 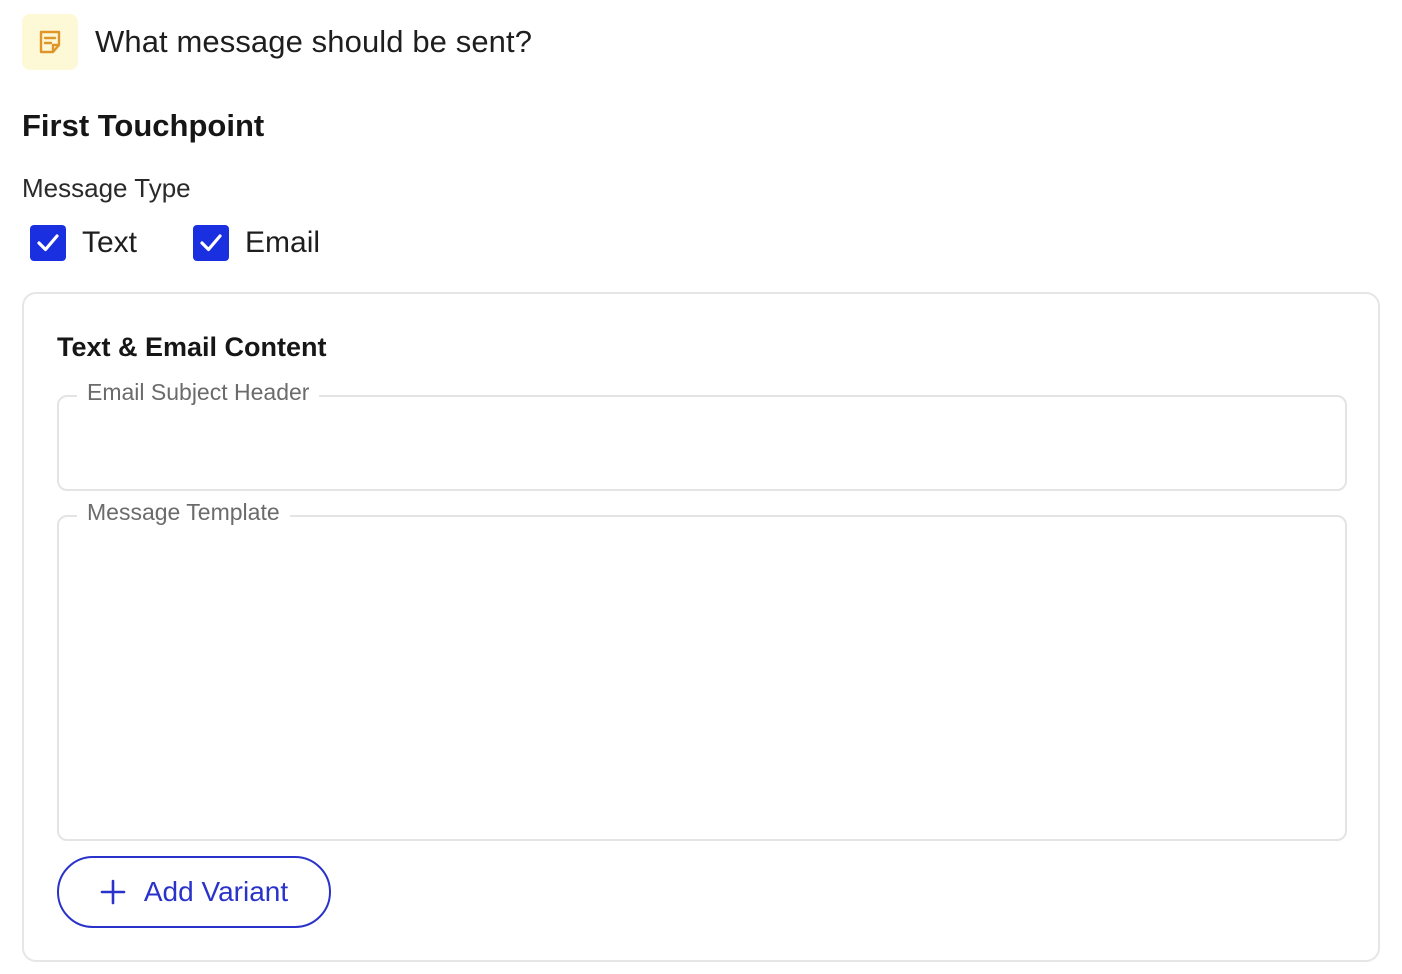 What do you see at coordinates (198, 392) in the screenshot?
I see `email-subject-label: Email Subject Header` at bounding box center [198, 392].